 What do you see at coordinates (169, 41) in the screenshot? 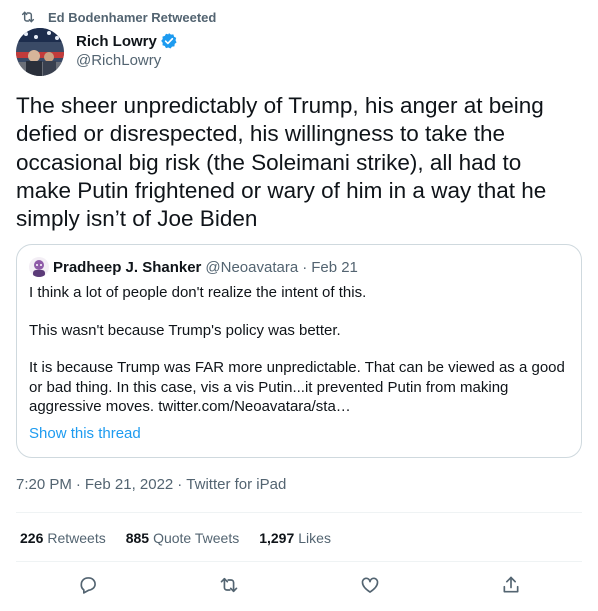
I see `verified-badge-icon` at bounding box center [169, 41].